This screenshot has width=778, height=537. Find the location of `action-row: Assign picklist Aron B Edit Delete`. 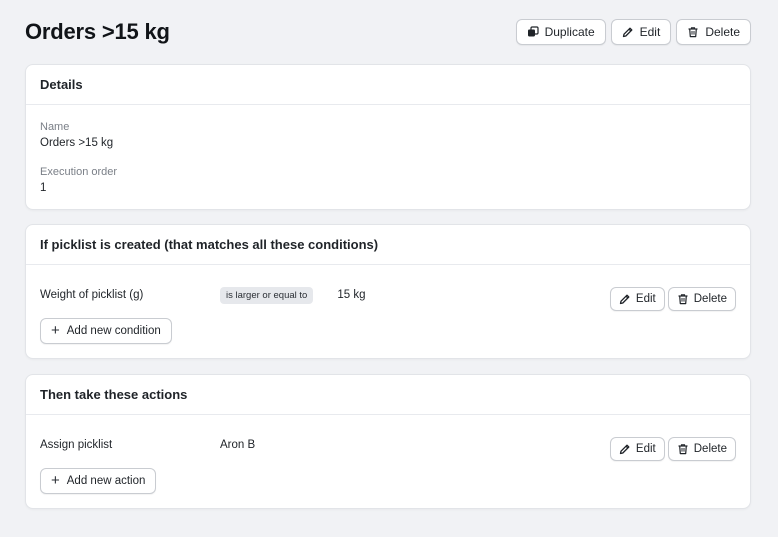

action-row: Assign picklist Aron B Edit Delete is located at coordinates (388, 447).